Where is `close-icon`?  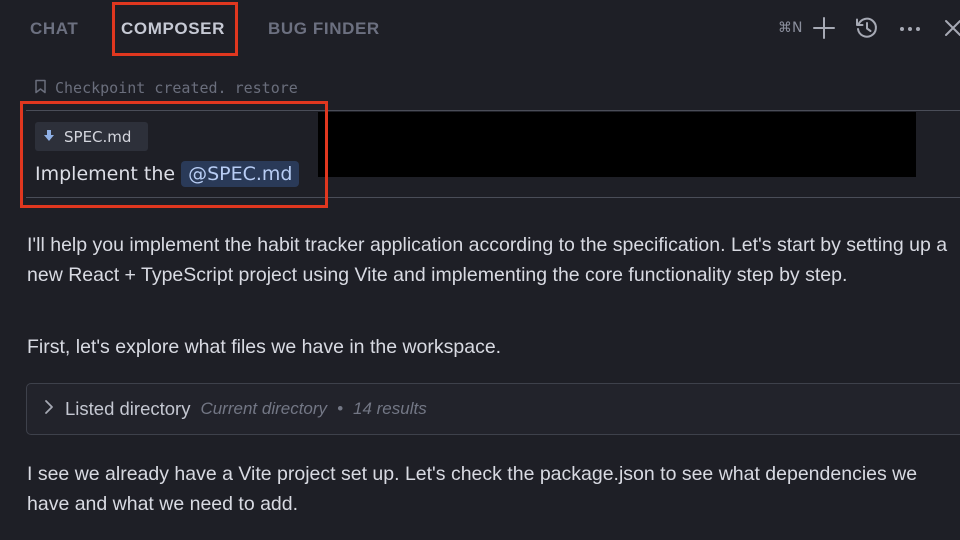 close-icon is located at coordinates (950, 28).